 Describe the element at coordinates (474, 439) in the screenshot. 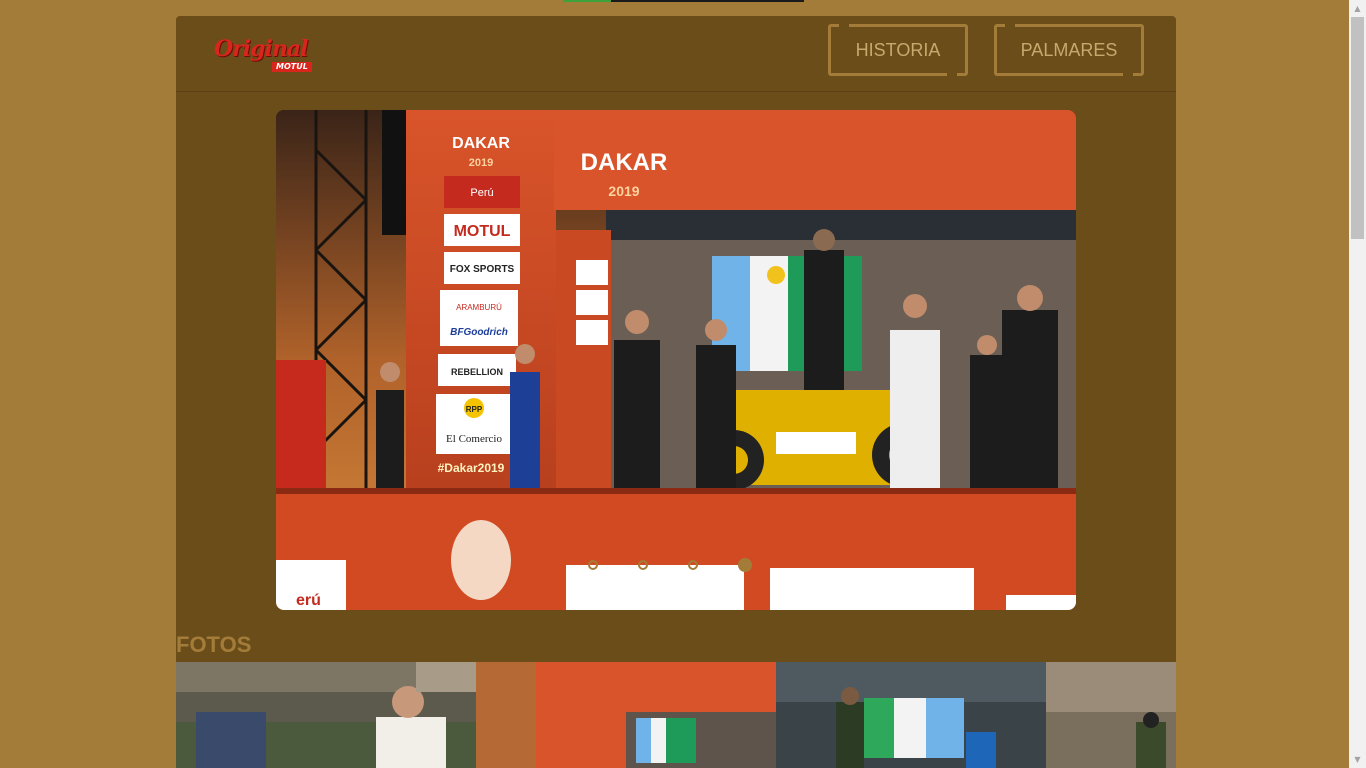

I see `svg-text: El Comercio` at that location.